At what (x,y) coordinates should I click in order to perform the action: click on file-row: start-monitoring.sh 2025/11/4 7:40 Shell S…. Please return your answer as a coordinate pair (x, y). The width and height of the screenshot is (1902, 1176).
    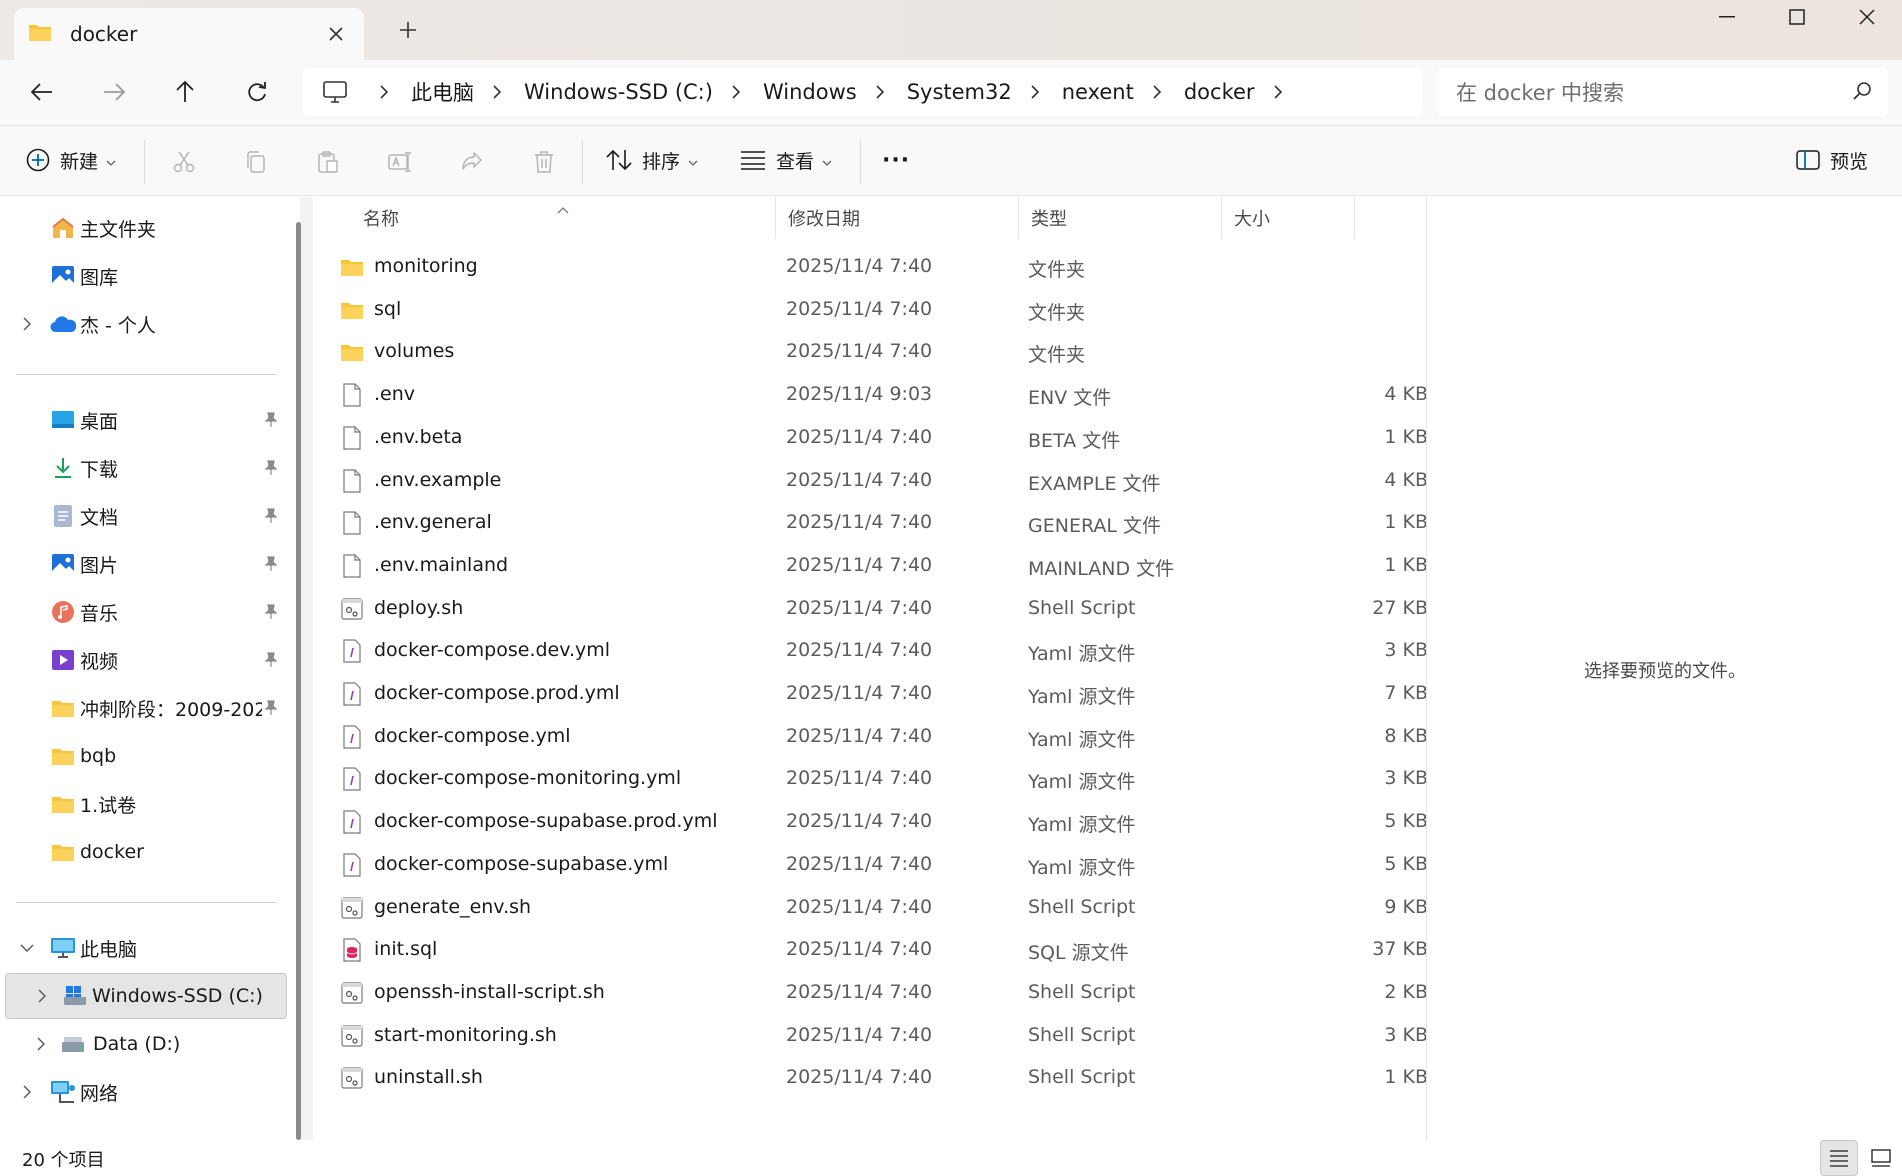
    Looking at the image, I should click on (878, 1035).